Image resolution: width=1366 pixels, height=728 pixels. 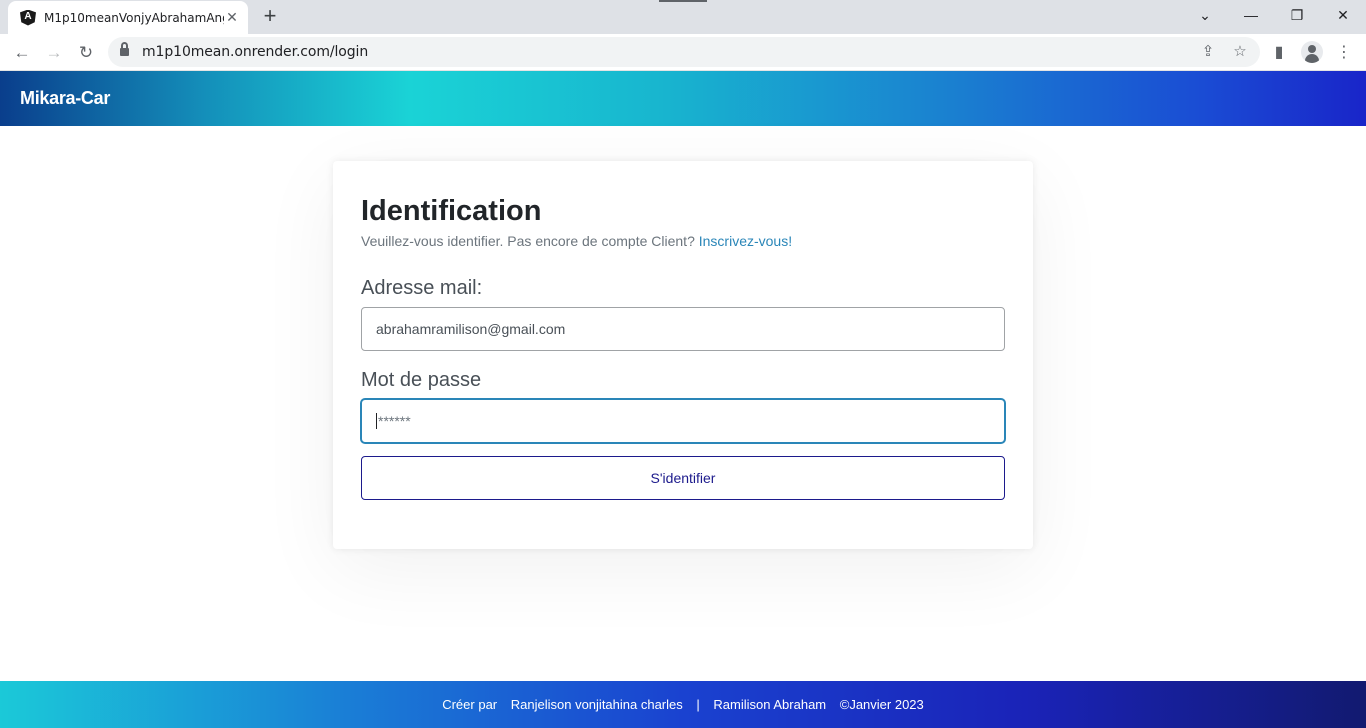 What do you see at coordinates (881, 704) in the screenshot?
I see `footer-copyright: ©Janvier 2023` at bounding box center [881, 704].